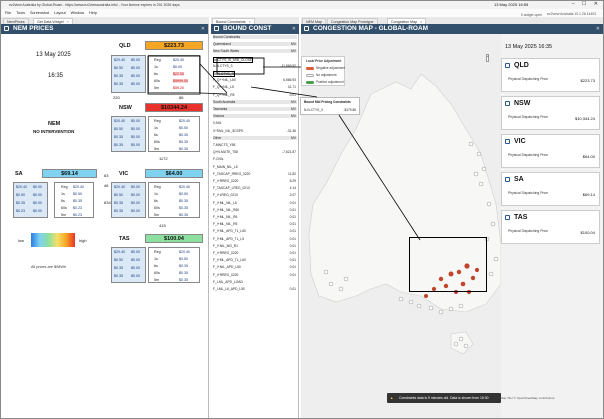  Describe the element at coordinates (226, 210) in the screenshot. I see `constraint-row: F_I+ML_NIL_R60` at that location.